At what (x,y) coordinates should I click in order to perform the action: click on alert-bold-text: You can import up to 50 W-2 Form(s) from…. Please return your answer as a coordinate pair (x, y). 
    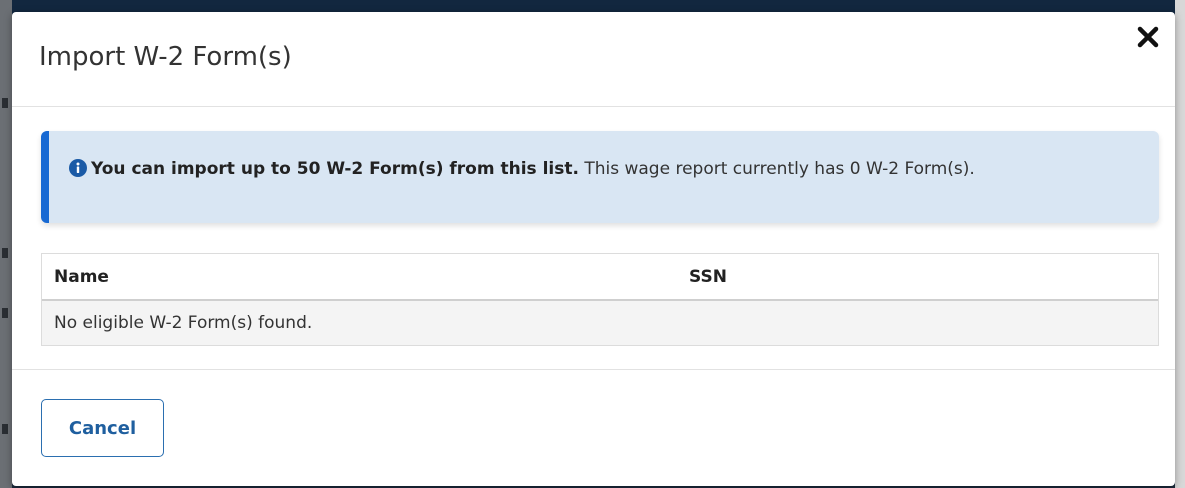
    Looking at the image, I should click on (335, 169).